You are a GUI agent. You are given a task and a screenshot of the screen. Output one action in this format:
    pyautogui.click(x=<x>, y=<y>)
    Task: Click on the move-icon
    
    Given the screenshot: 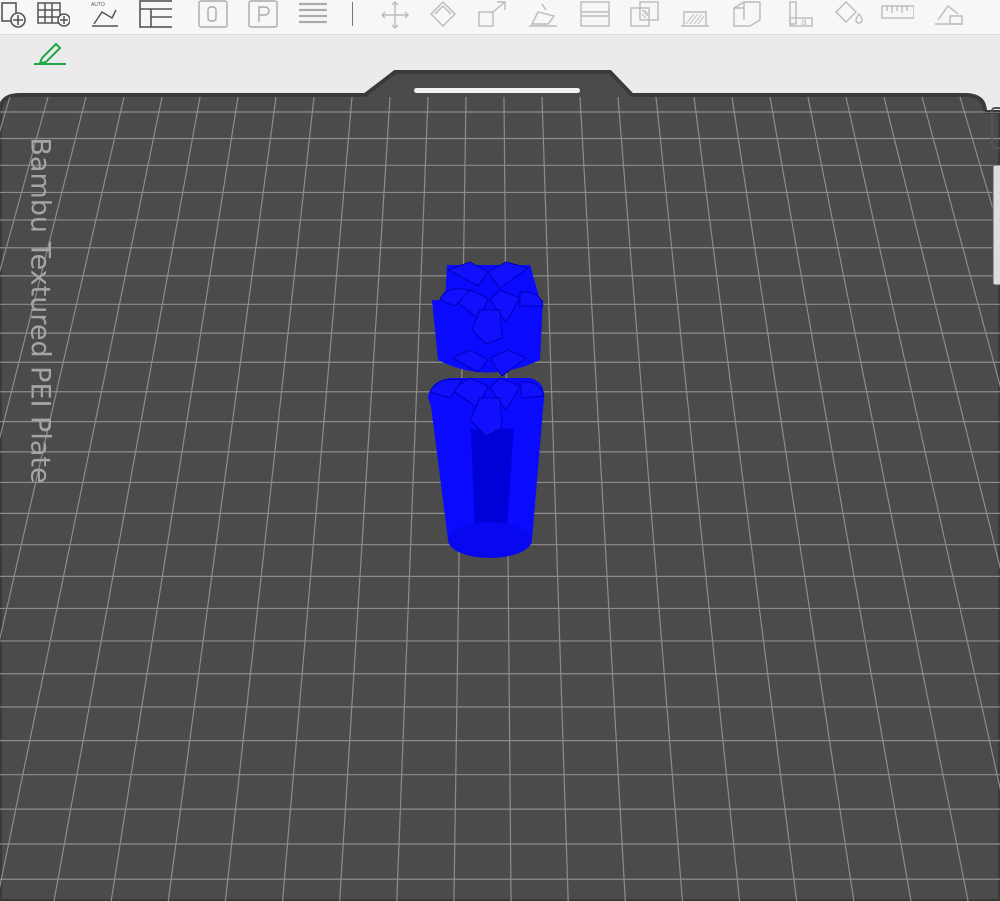 What is the action you would take?
    pyautogui.click(x=395, y=15)
    